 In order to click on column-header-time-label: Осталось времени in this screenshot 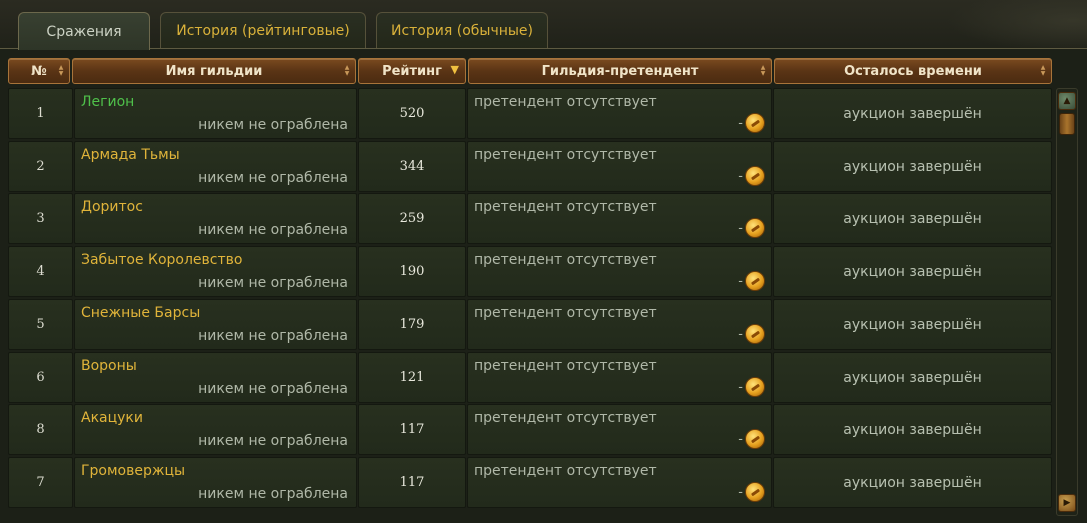, I will do `click(913, 71)`.